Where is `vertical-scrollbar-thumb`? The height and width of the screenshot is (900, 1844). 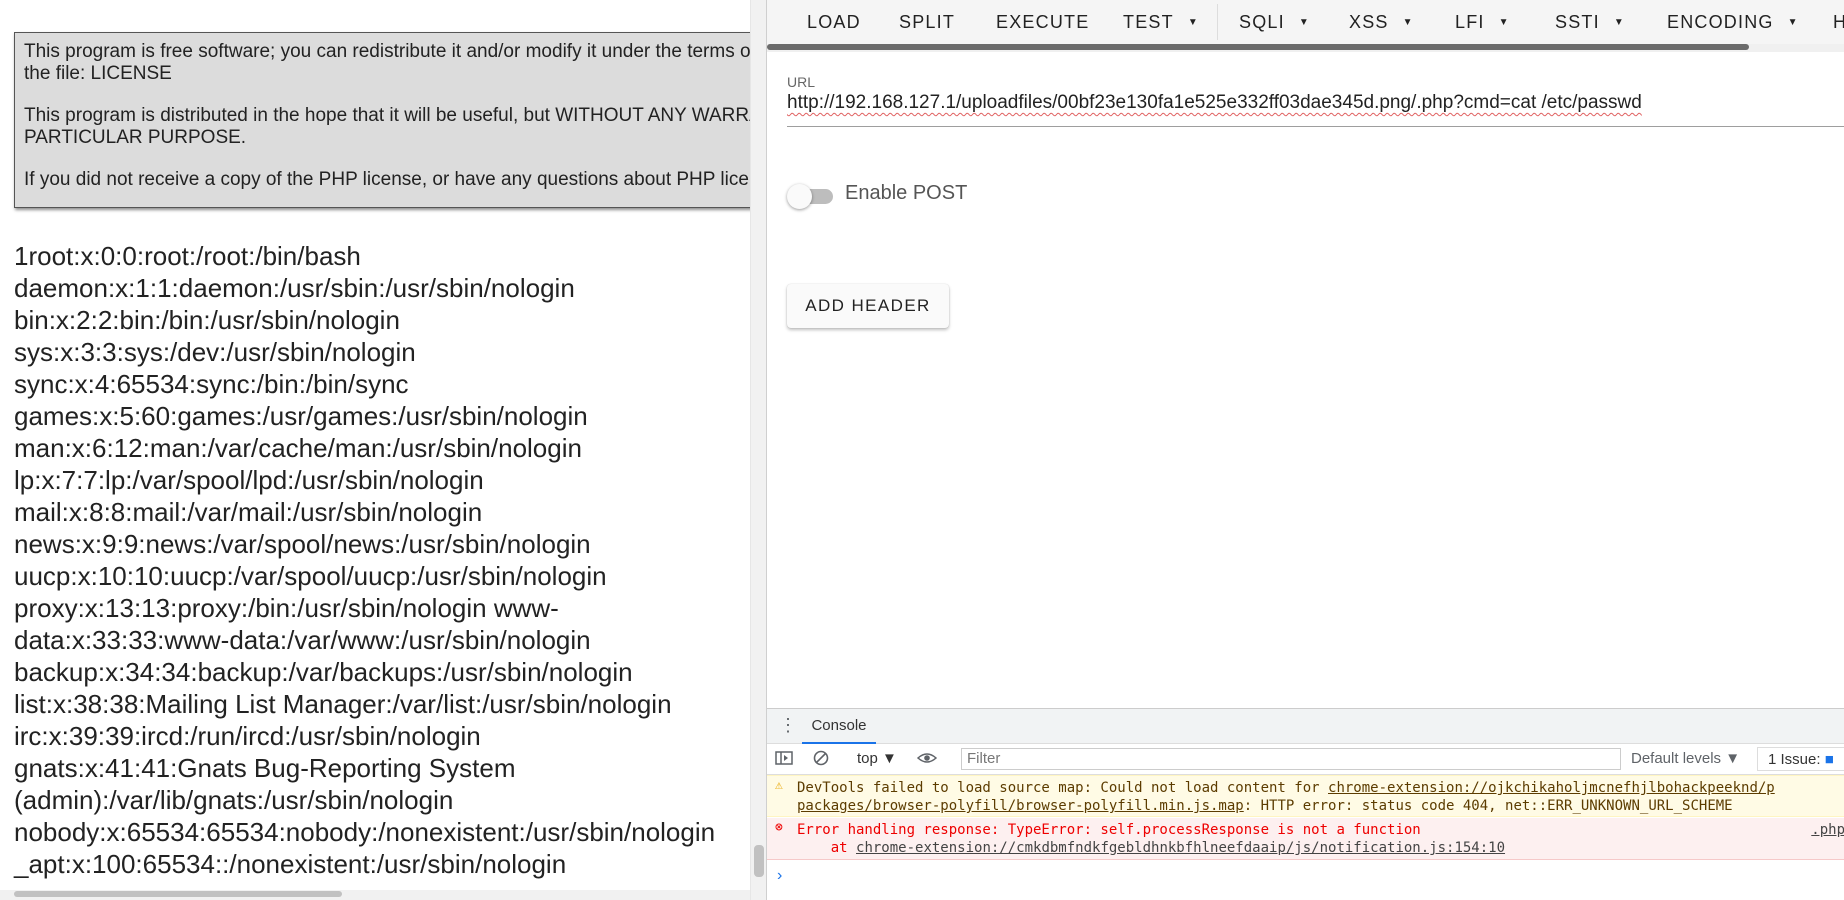 vertical-scrollbar-thumb is located at coordinates (759, 861).